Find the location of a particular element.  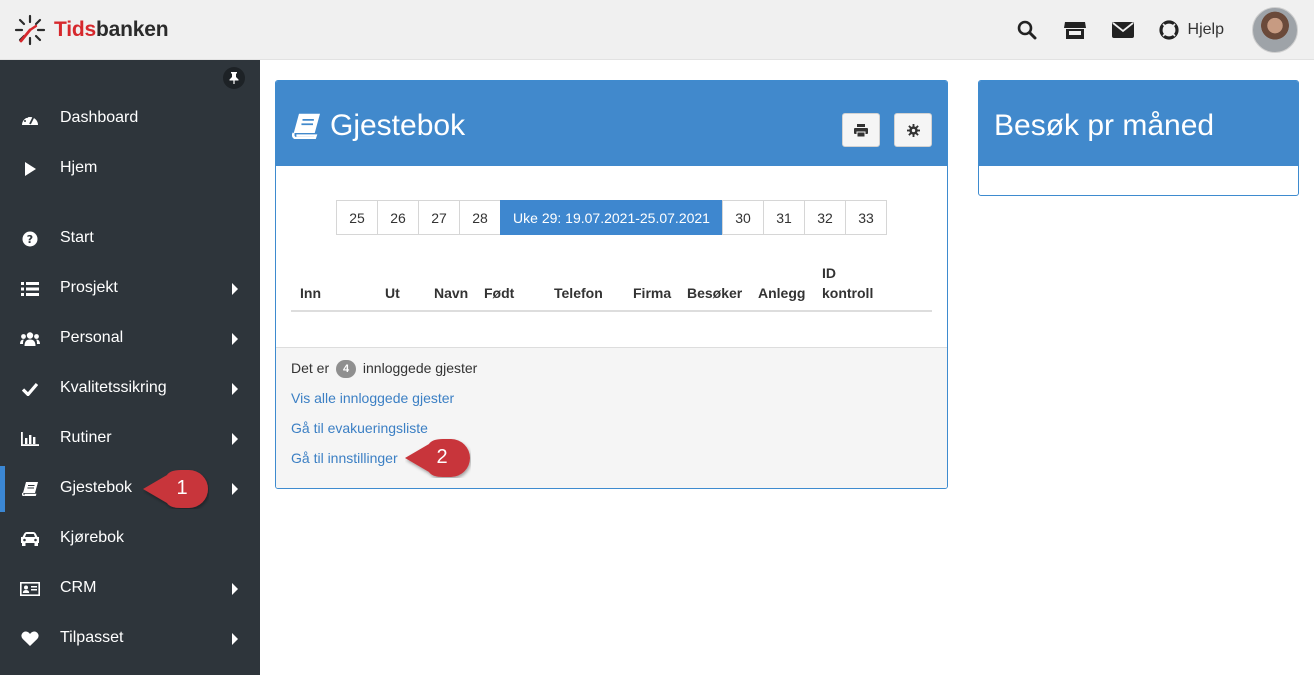

column-header-kontroll: kontroll is located at coordinates (847, 293).